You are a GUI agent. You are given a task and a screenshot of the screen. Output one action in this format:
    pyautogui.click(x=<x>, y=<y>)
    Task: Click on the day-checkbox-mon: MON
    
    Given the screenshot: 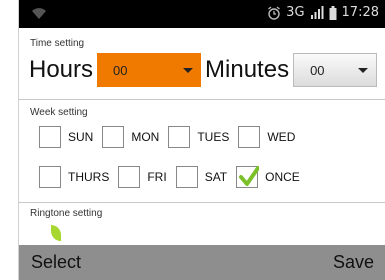 What is the action you would take?
    pyautogui.click(x=130, y=137)
    